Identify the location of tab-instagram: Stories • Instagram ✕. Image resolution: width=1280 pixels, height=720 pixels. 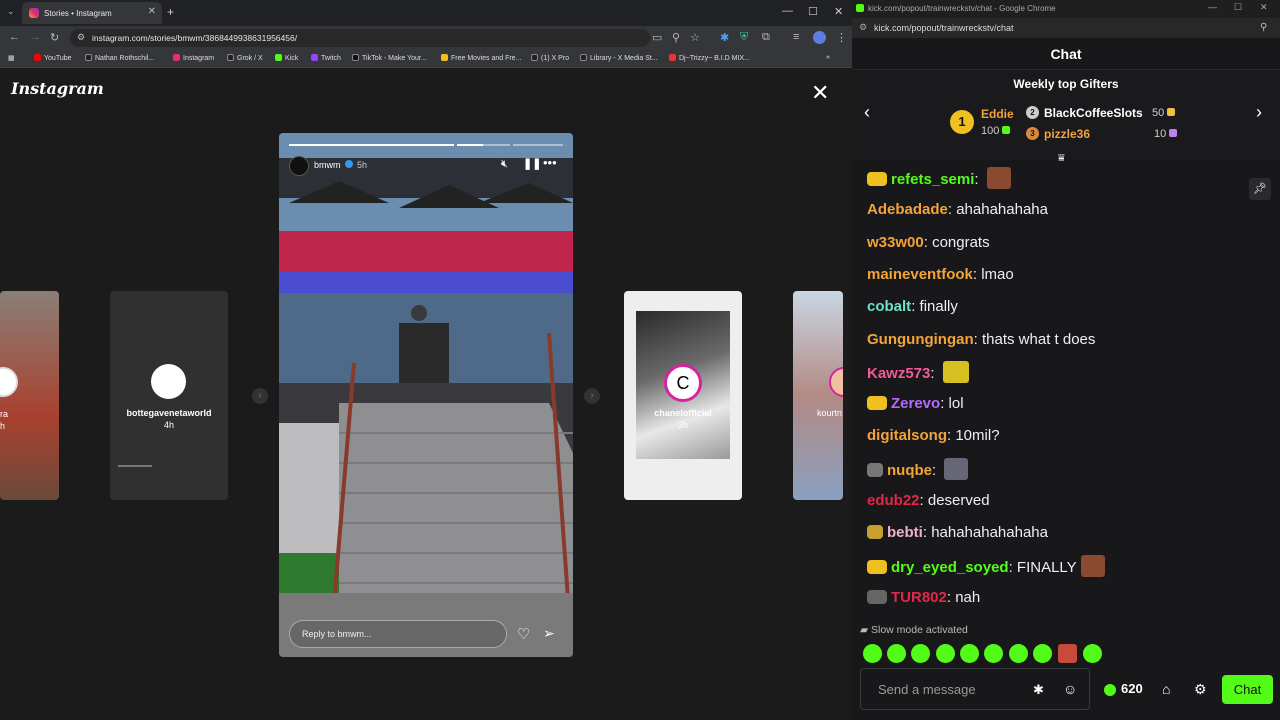
(92, 13).